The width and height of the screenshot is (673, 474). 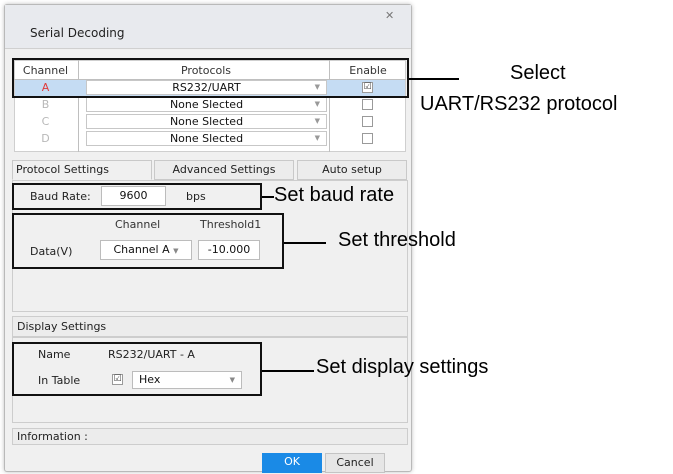 I want to click on data-channel-value: Channel A, so click(x=141, y=249).